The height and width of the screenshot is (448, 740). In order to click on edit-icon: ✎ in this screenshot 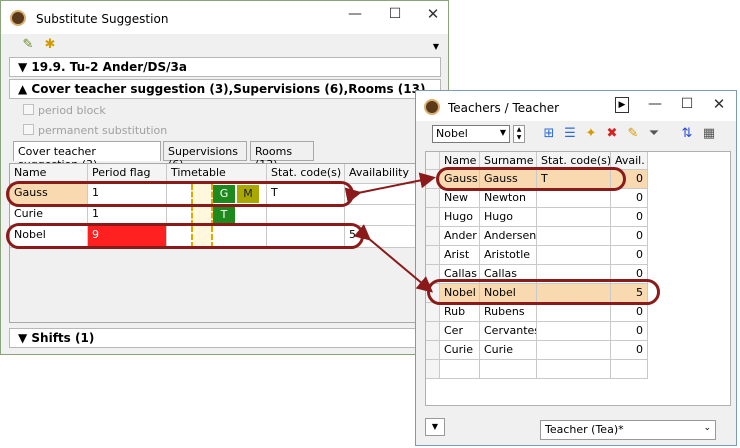, I will do `click(633, 134)`.